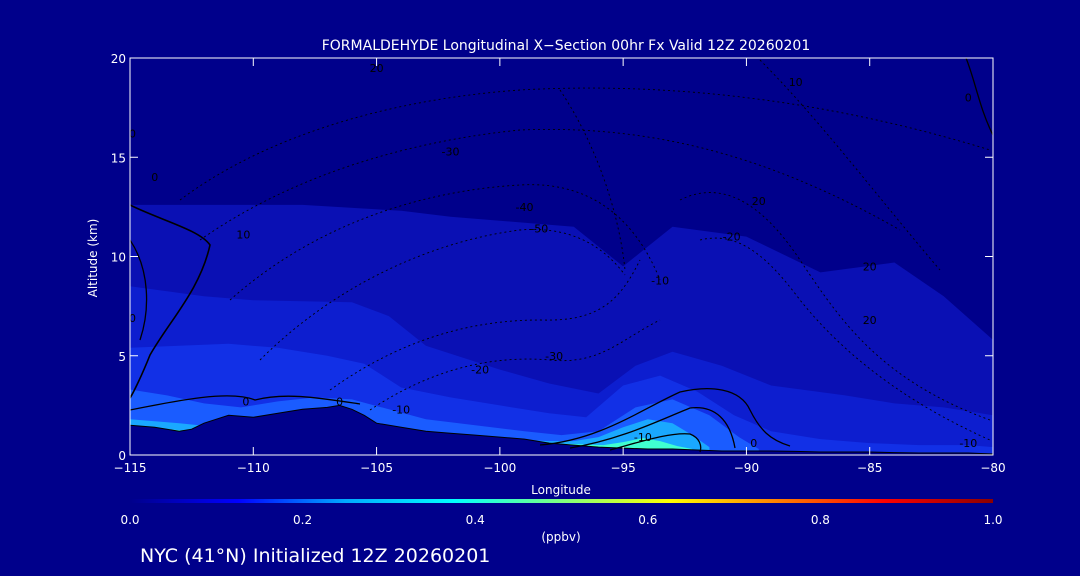 The width and height of the screenshot is (1080, 576). Describe the element at coordinates (302, 520) in the screenshot. I see `colorbar-tick-label: 0.2` at that location.